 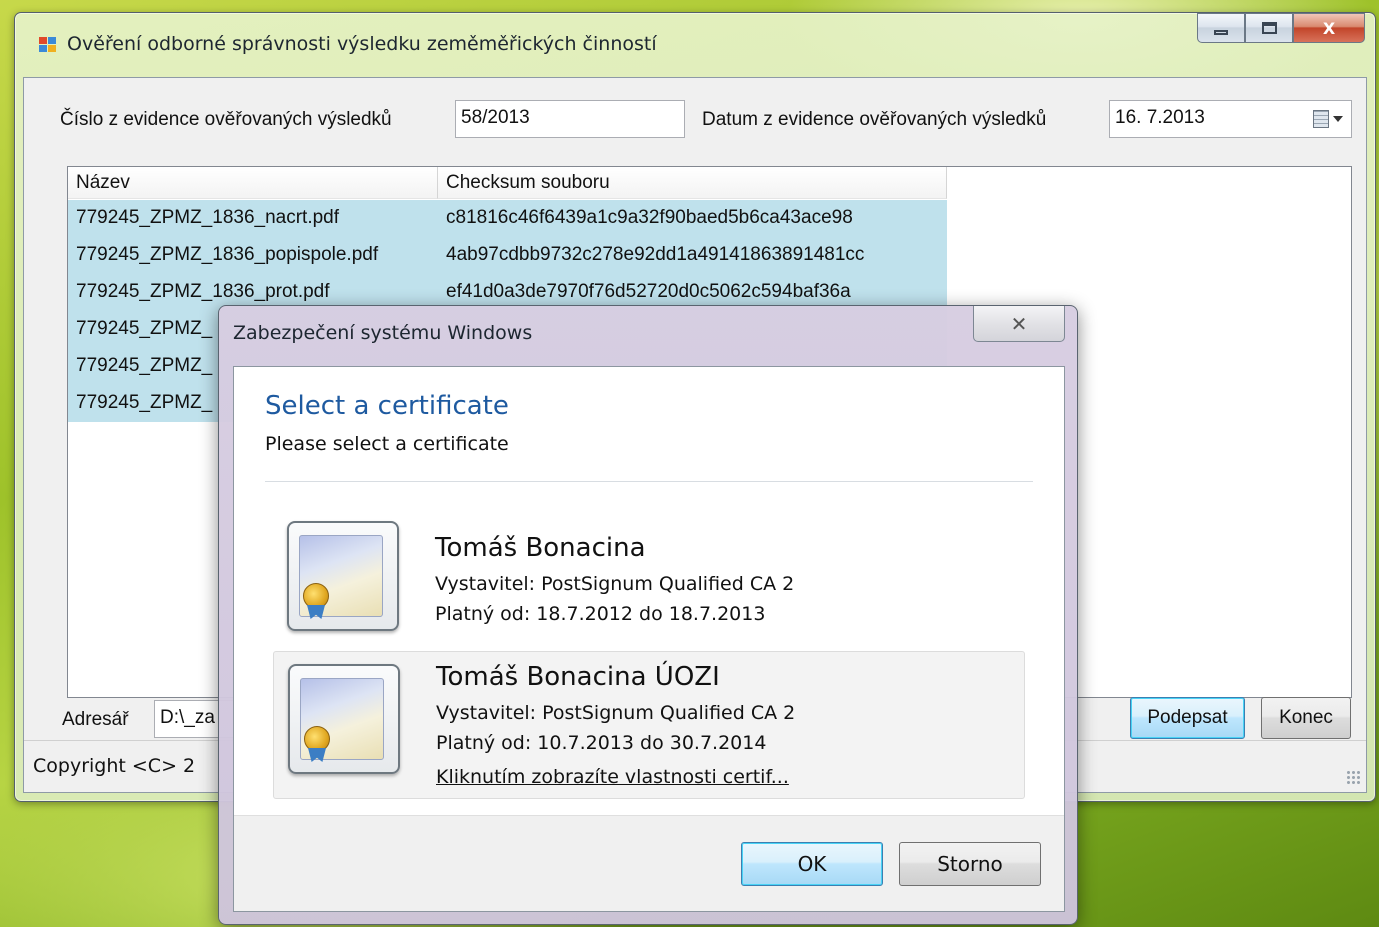 I want to click on certificate-name: Tomáš Bonacina ÚOZI, so click(x=578, y=677).